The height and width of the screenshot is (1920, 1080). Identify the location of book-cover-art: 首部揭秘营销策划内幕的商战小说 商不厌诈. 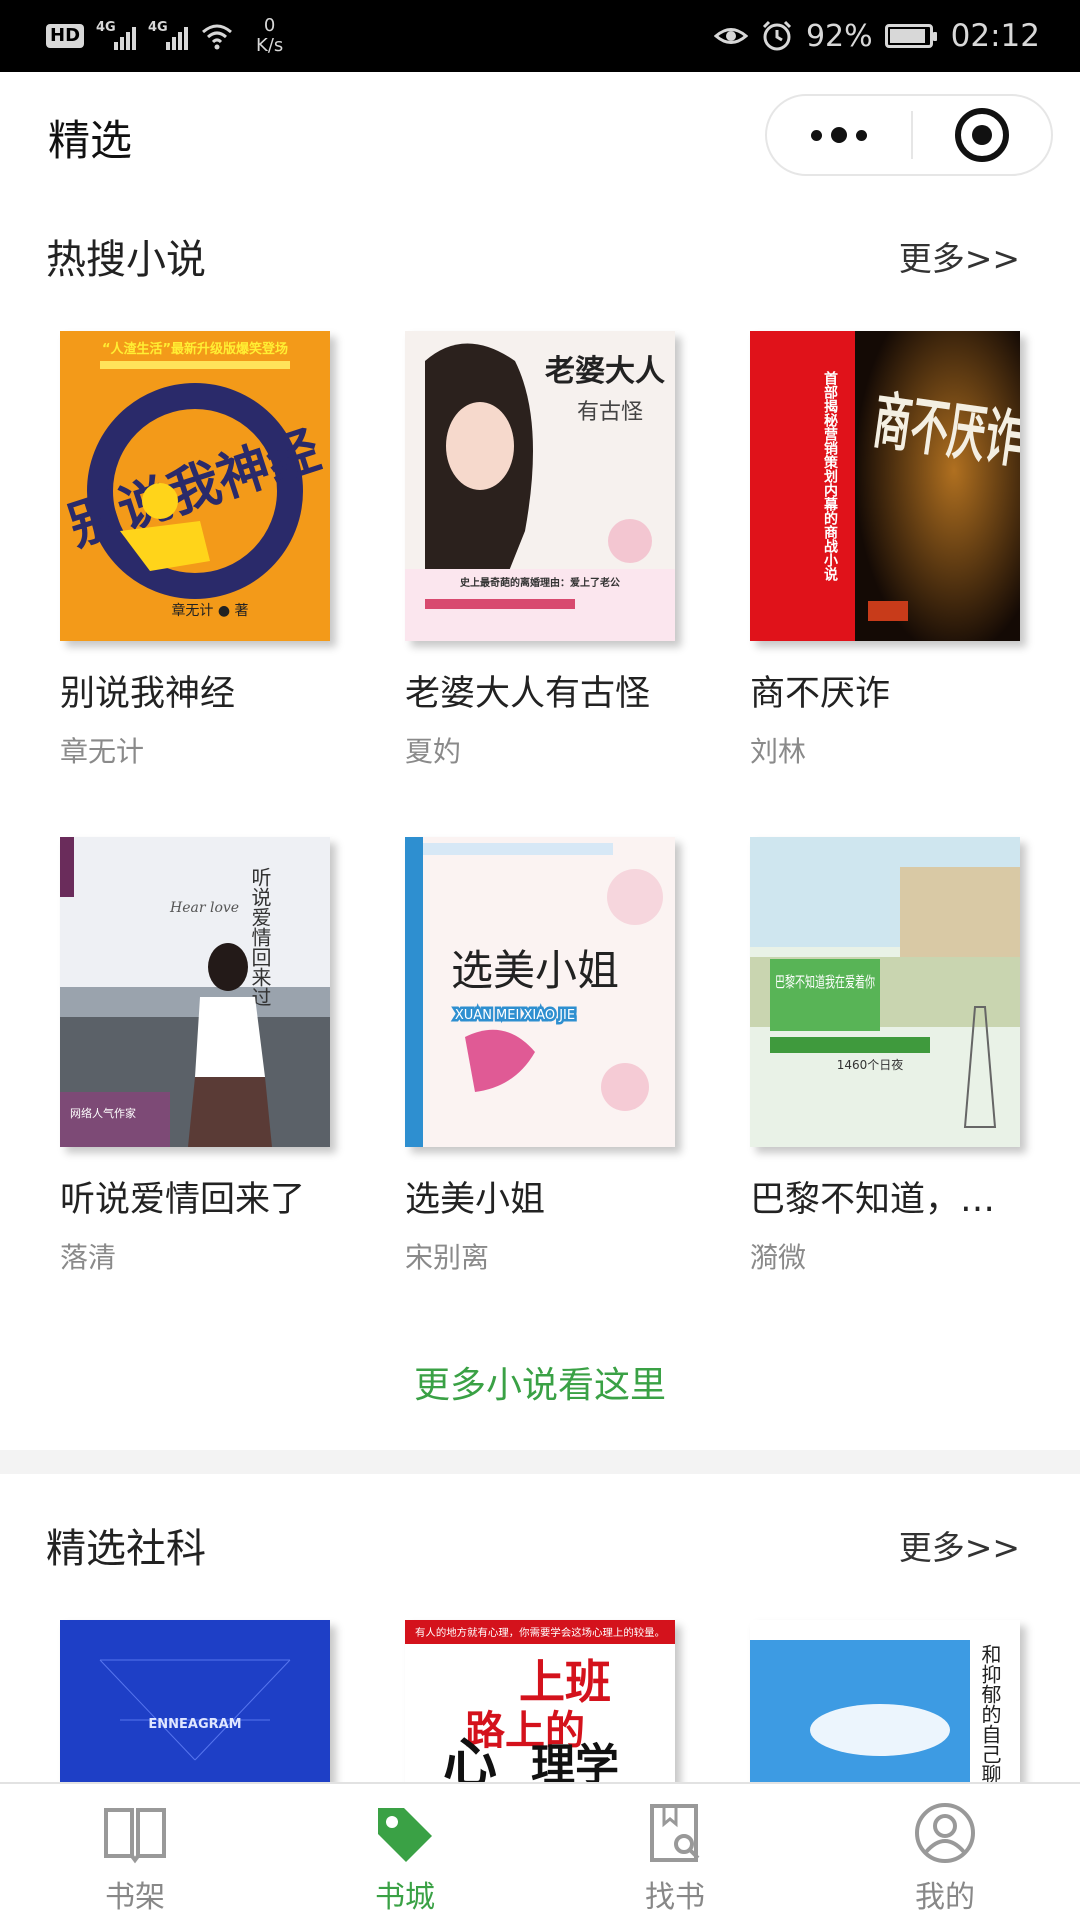
(885, 486).